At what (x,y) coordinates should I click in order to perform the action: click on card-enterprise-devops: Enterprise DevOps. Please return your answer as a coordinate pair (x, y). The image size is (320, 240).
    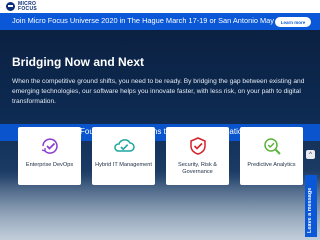
    Looking at the image, I should click on (49, 156).